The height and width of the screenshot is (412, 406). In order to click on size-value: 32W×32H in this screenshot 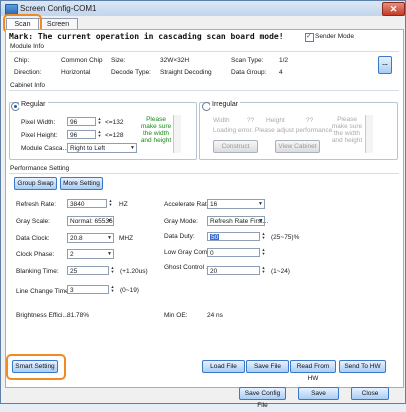, I will do `click(175, 60)`.